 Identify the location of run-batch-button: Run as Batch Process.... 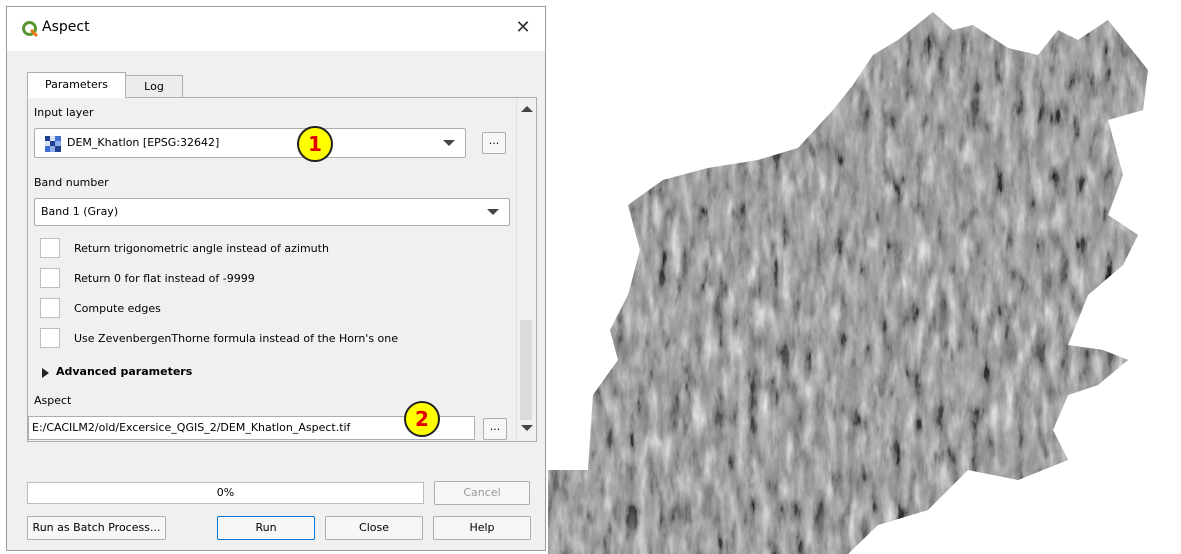
(96, 528).